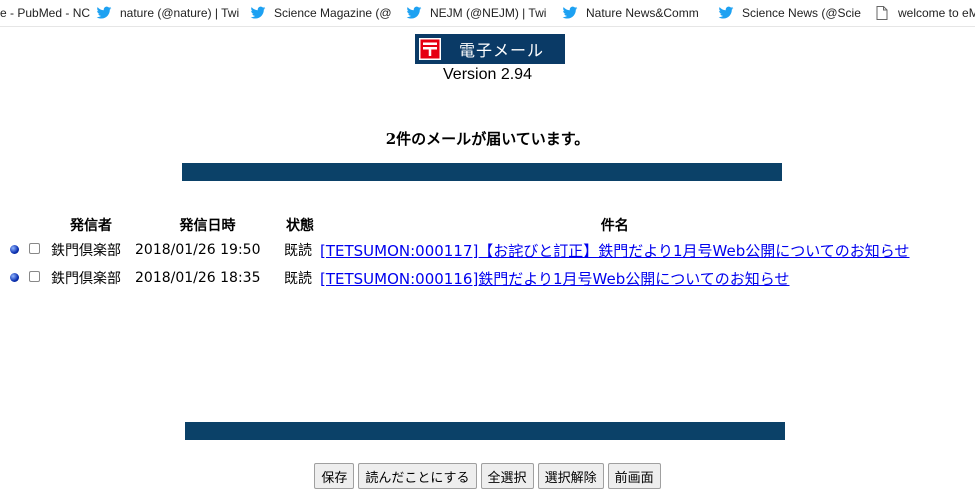 Image resolution: width=975 pixels, height=500 pixels. I want to click on bookmark-nejm: NEJM (@NEJM) | Twi, so click(478, 13).